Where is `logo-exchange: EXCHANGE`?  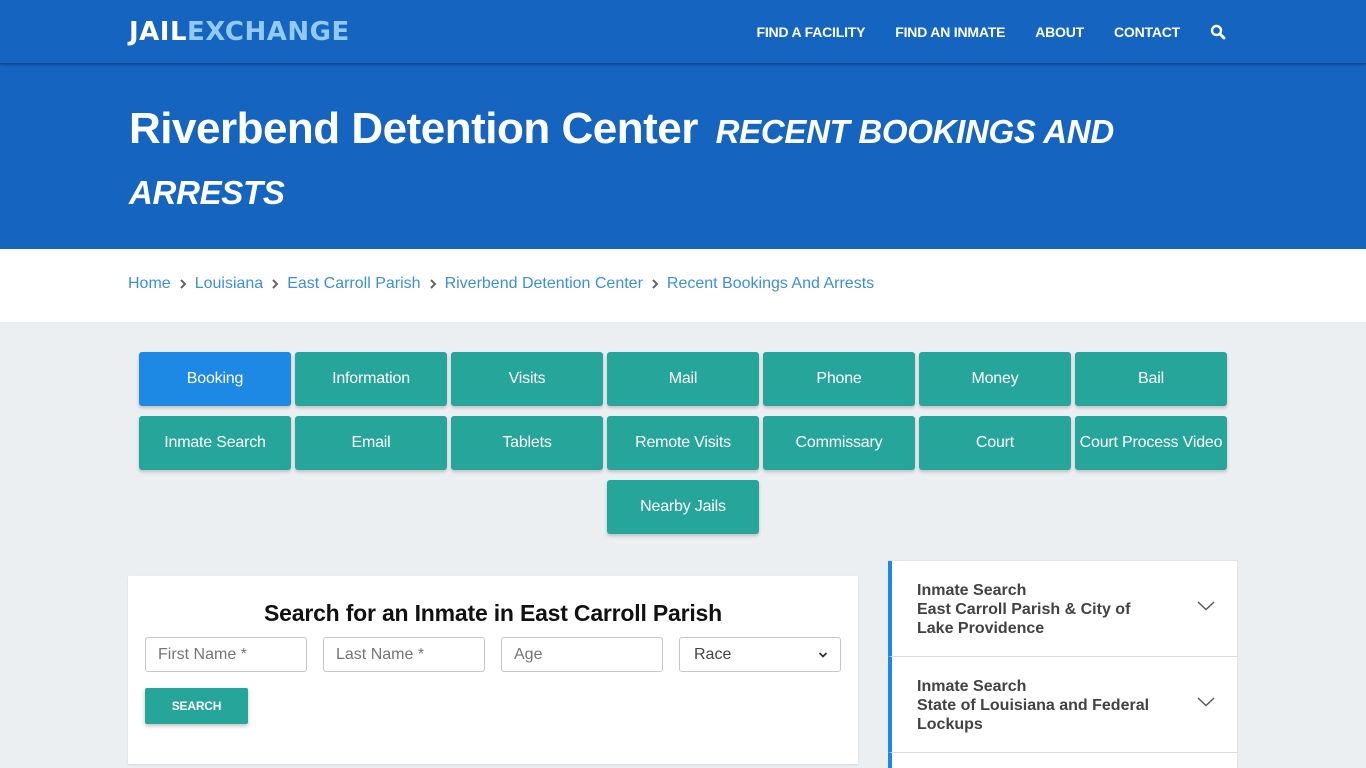 logo-exchange: EXCHANGE is located at coordinates (268, 32).